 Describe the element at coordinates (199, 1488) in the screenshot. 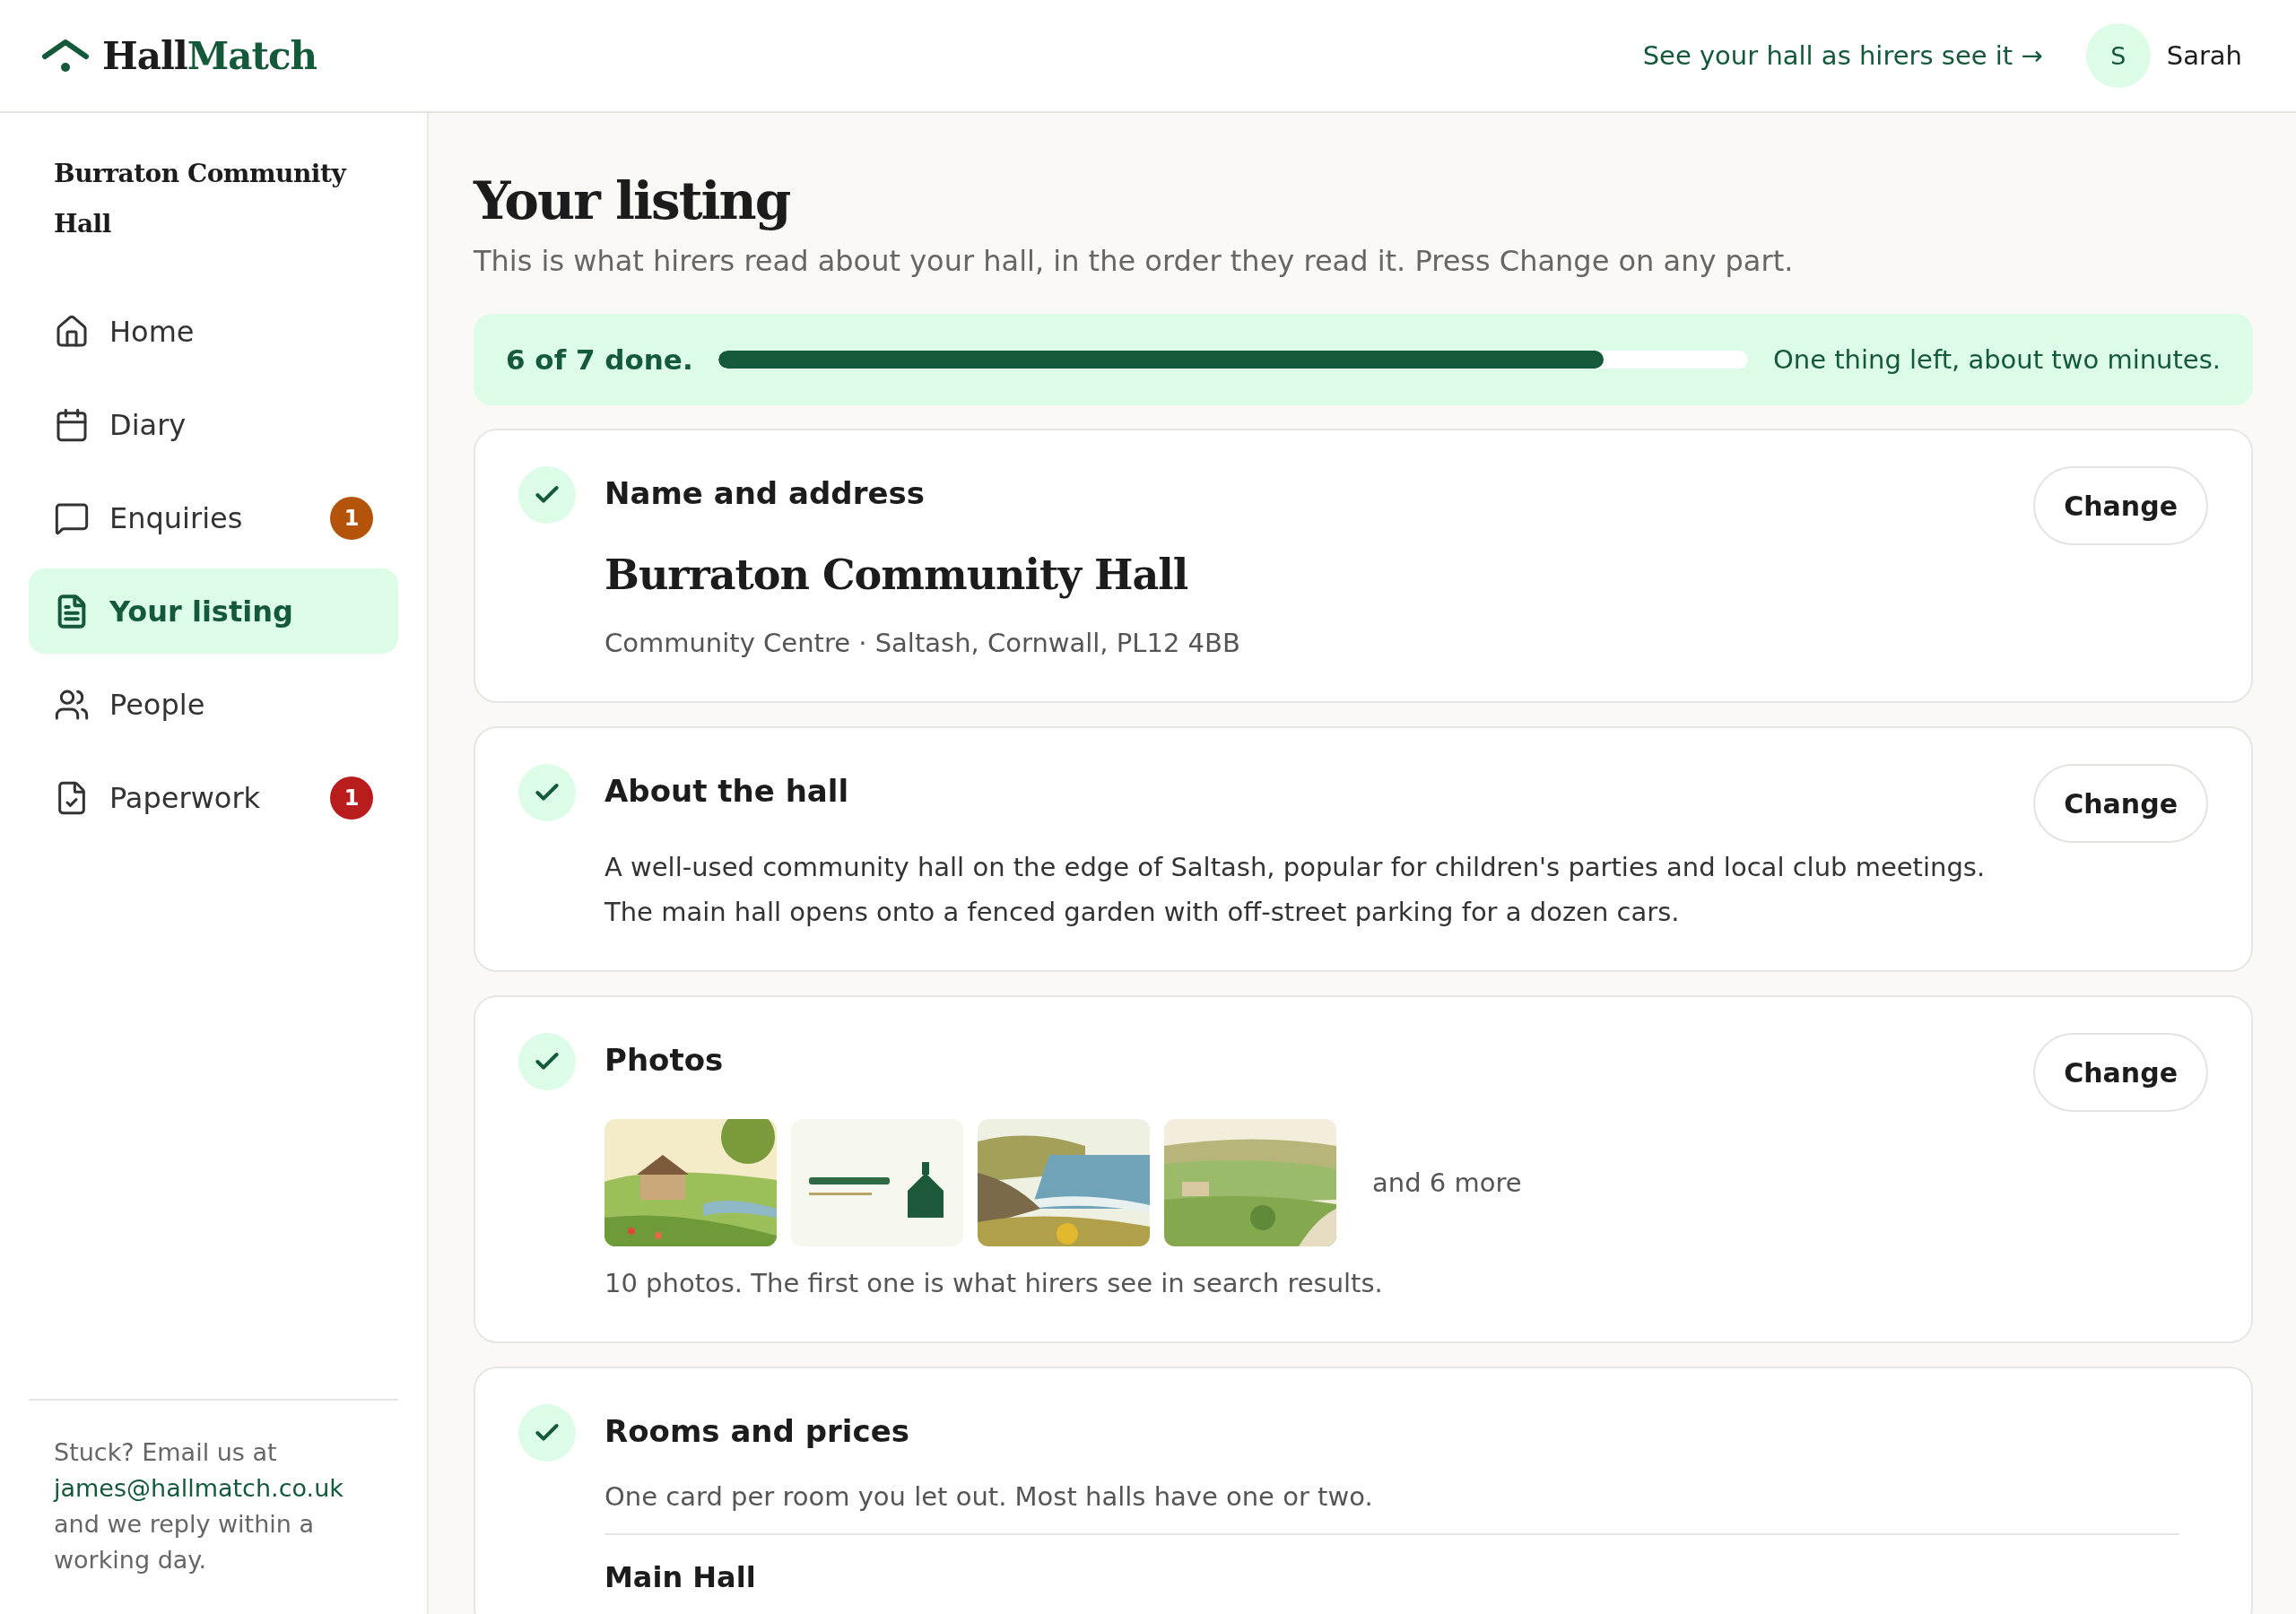

I see `email-link: james@hallmatch.co.uk` at that location.